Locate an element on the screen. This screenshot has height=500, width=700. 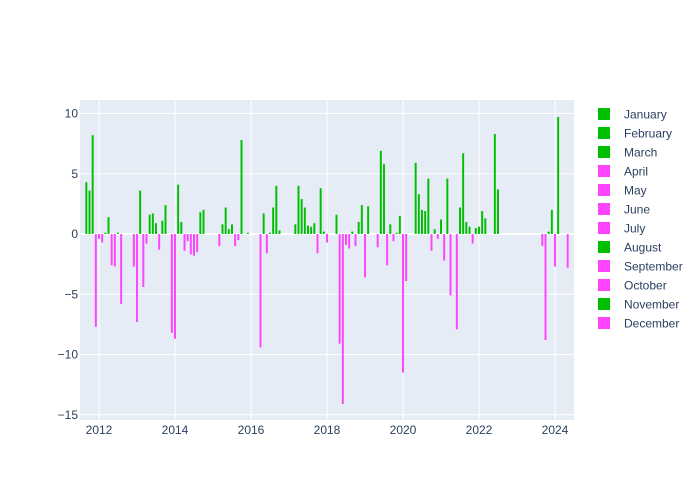
legend-label: July is located at coordinates (634, 229).